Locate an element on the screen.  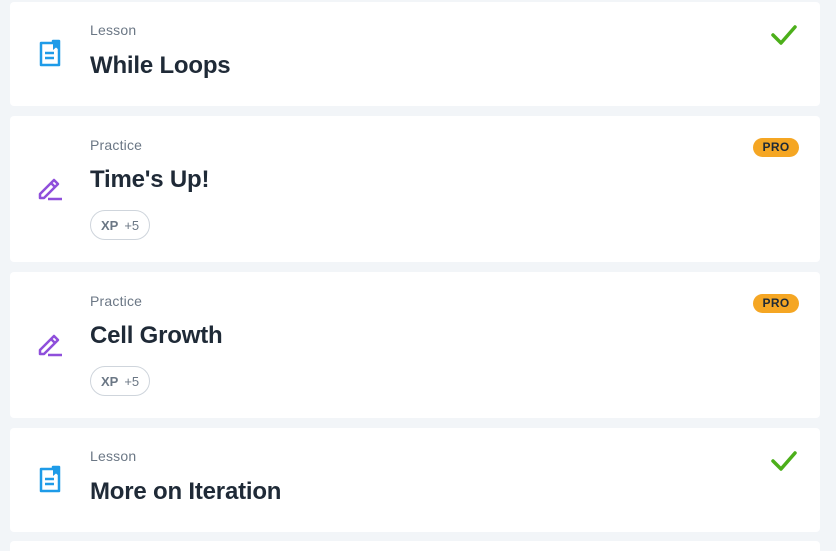
card-title: Time's Up! is located at coordinates (150, 179).